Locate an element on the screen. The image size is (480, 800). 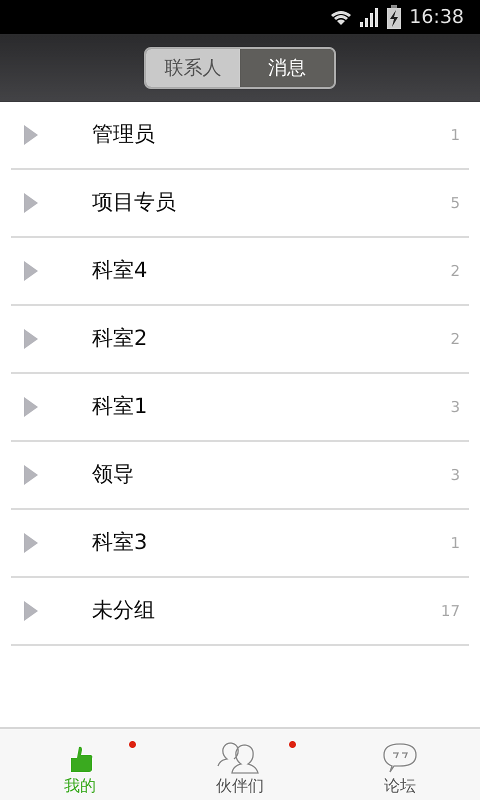
group-row: 项目专员 5 is located at coordinates (240, 204).